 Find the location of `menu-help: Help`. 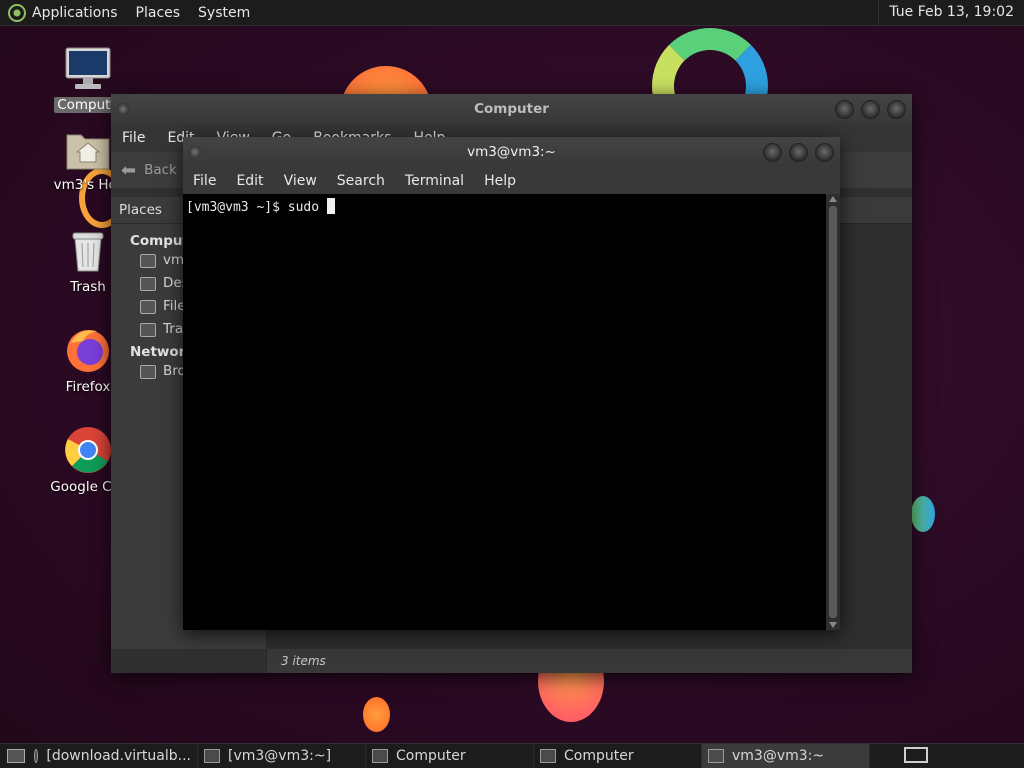

menu-help: Help is located at coordinates (500, 181).